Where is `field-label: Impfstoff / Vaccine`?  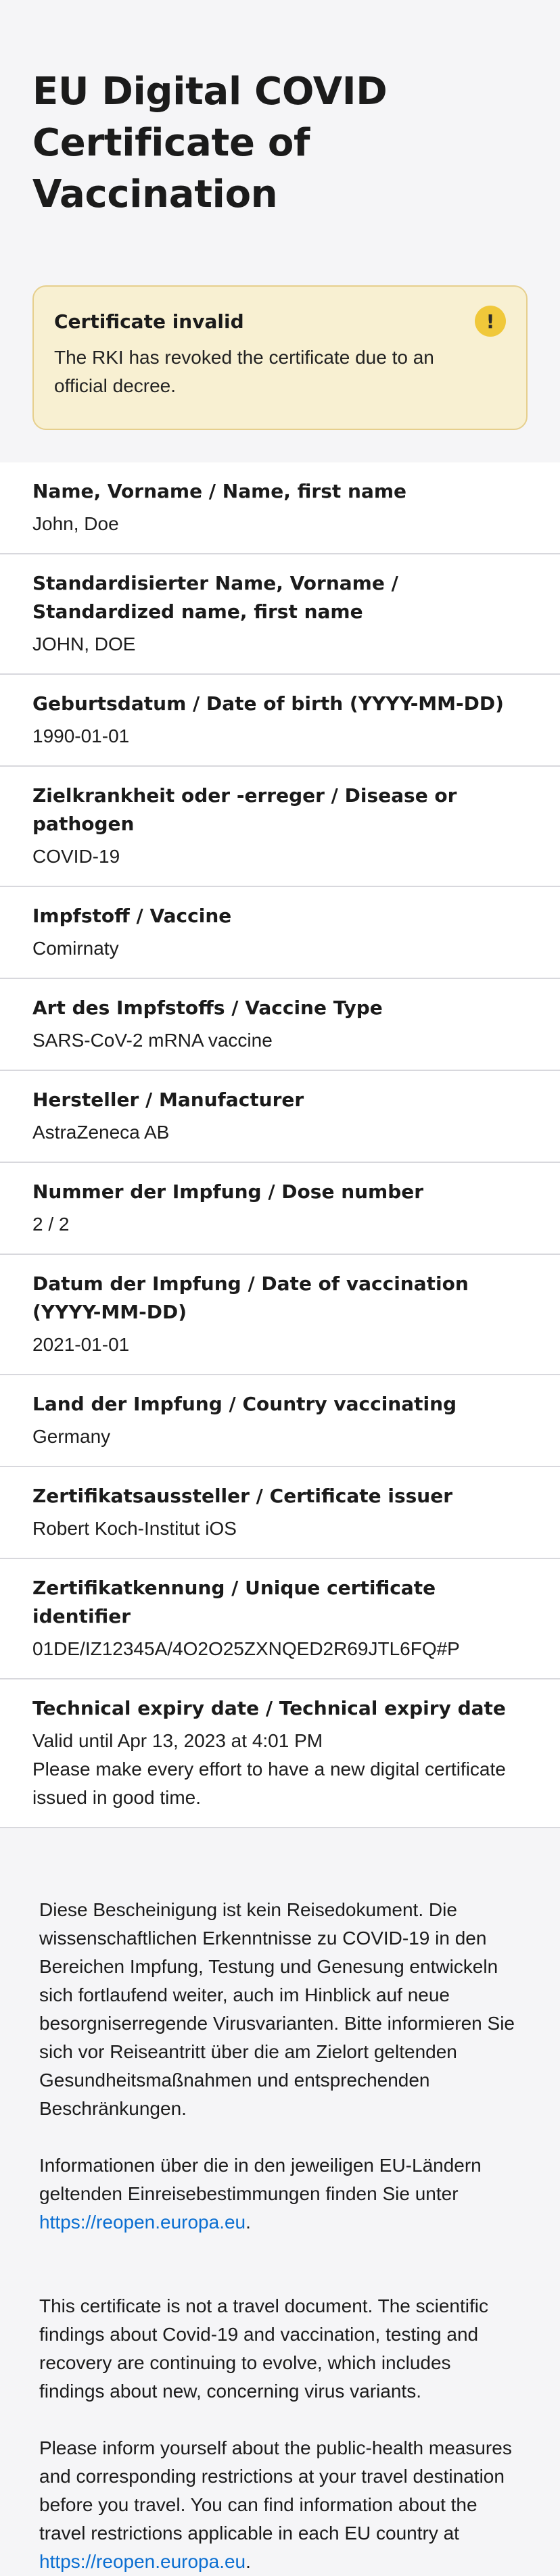
field-label: Impfstoff / Vaccine is located at coordinates (132, 916).